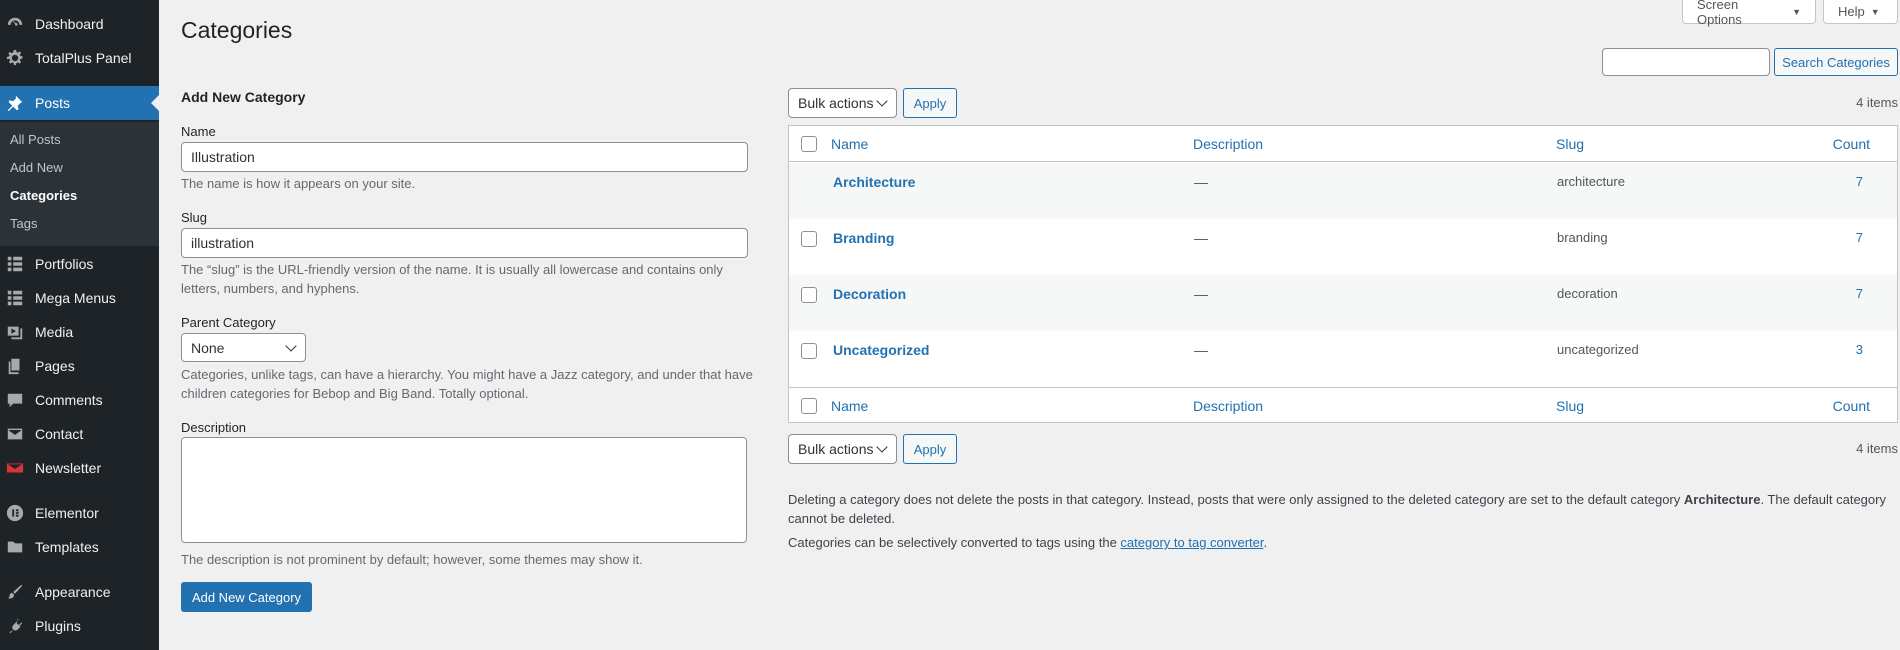 The height and width of the screenshot is (650, 1900). What do you see at coordinates (35, 139) in the screenshot?
I see `submenu-item-all-posts: All Posts` at bounding box center [35, 139].